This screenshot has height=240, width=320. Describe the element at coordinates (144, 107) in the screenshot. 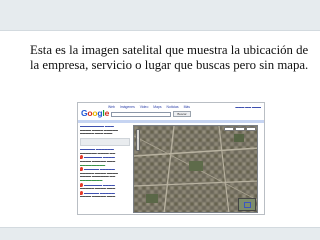

I see `tab-video: Video` at that location.